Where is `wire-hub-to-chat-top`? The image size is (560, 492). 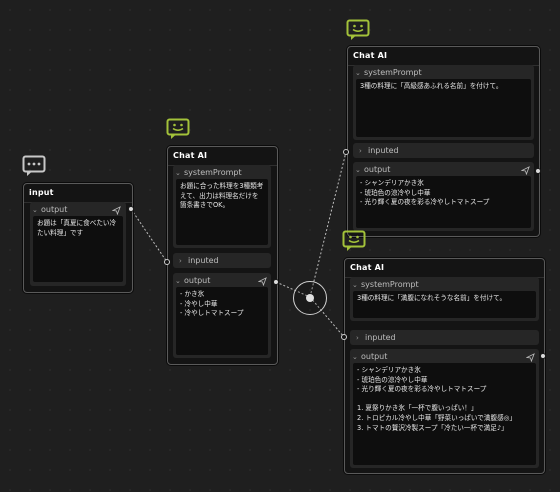 wire-hub-to-chat-top is located at coordinates (328, 224).